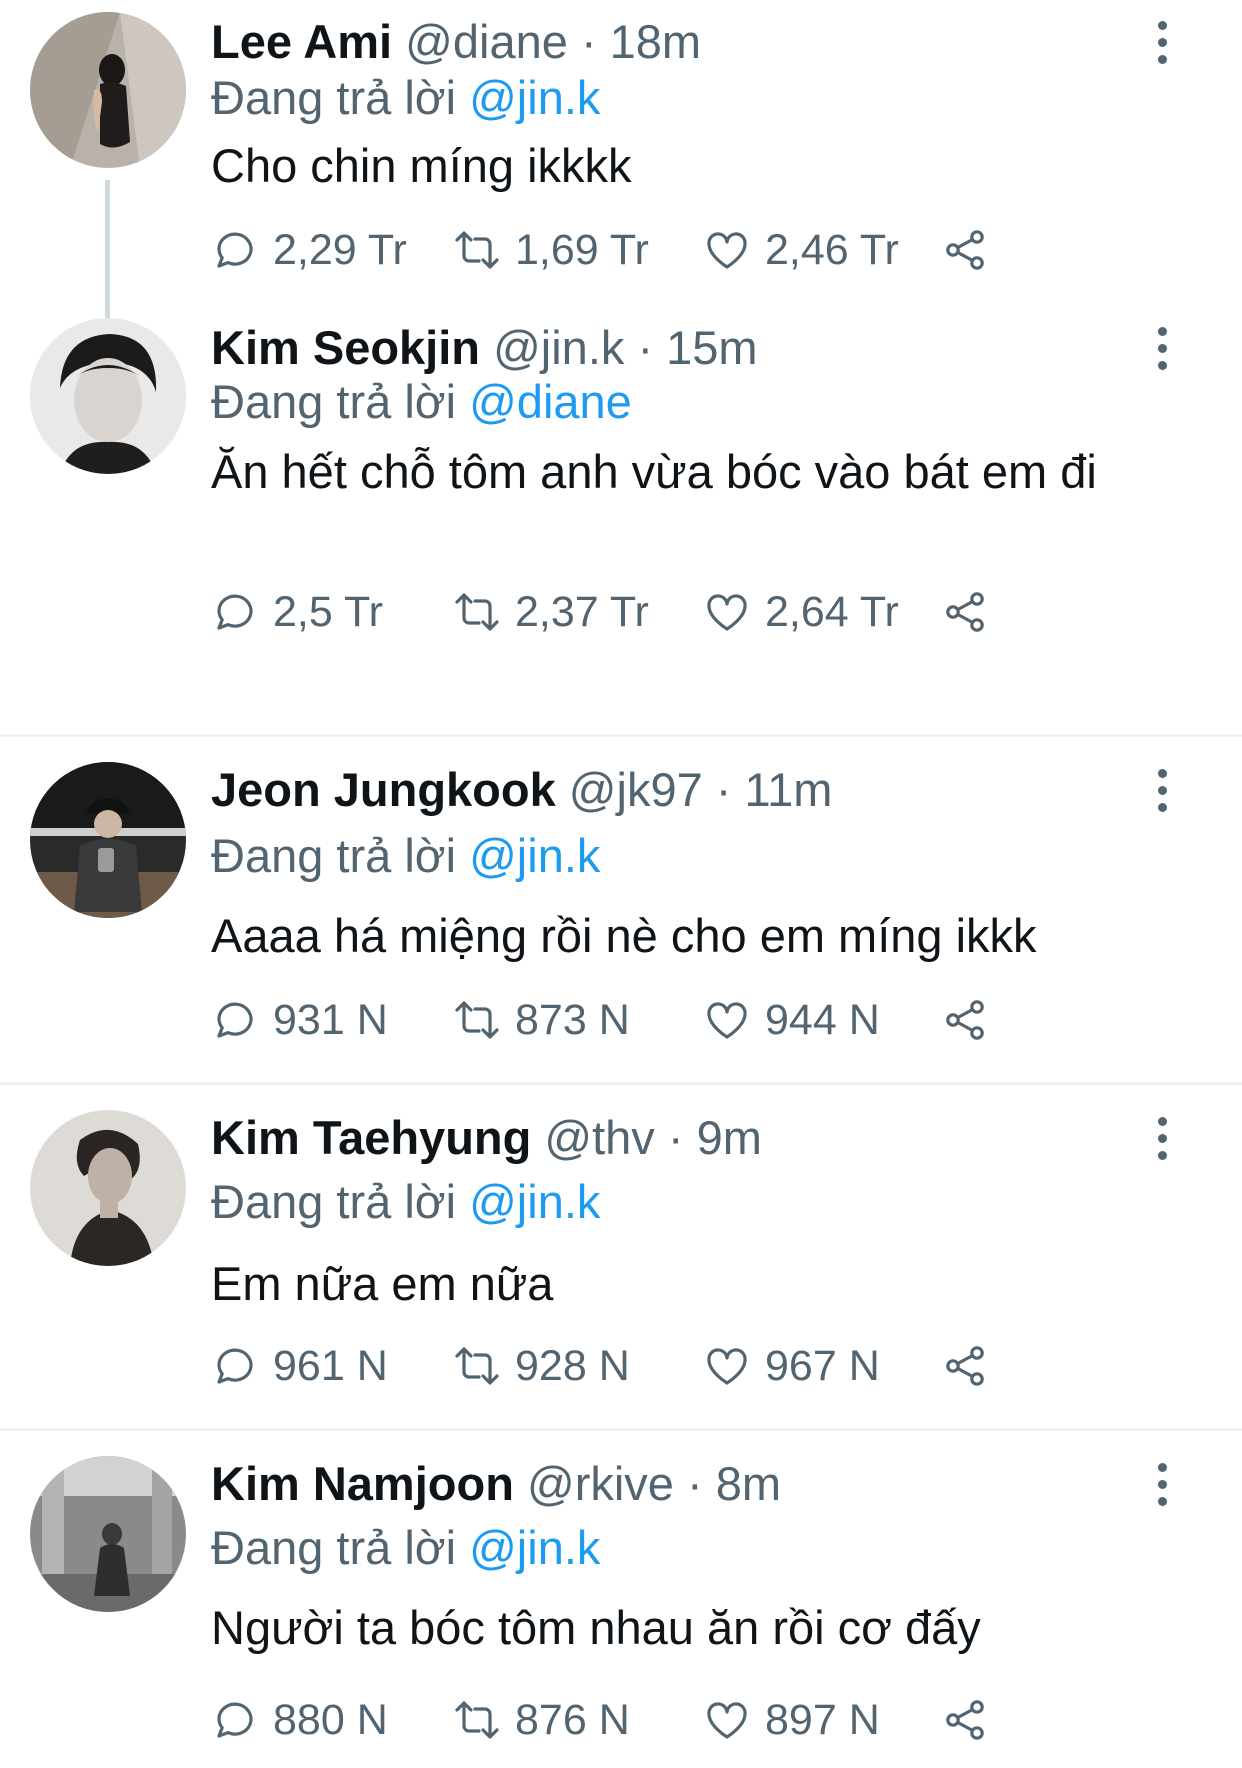 Image resolution: width=1242 pixels, height=1768 pixels. I want to click on reply-button: 2,5 Tr, so click(297, 612).